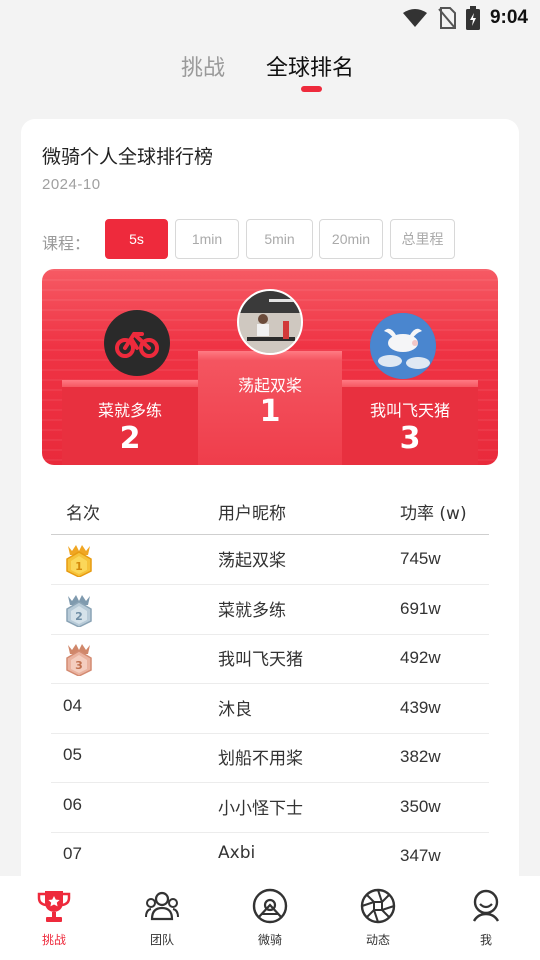  I want to click on row-rank: 06, so click(72, 804).